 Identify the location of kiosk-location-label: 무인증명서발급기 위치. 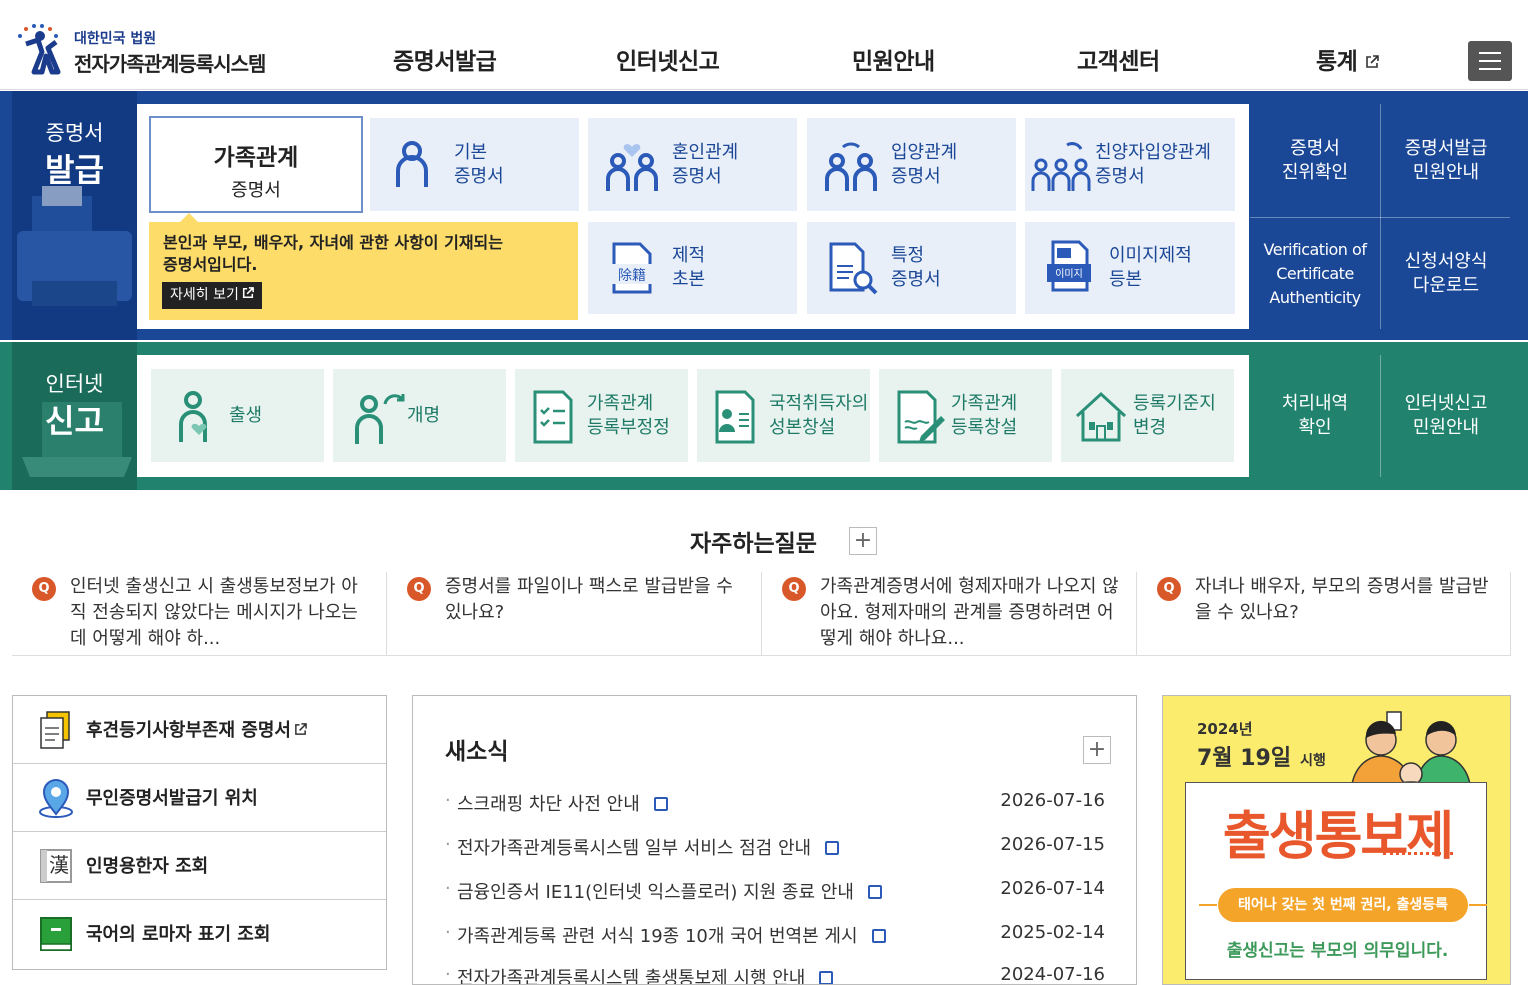
(172, 798).